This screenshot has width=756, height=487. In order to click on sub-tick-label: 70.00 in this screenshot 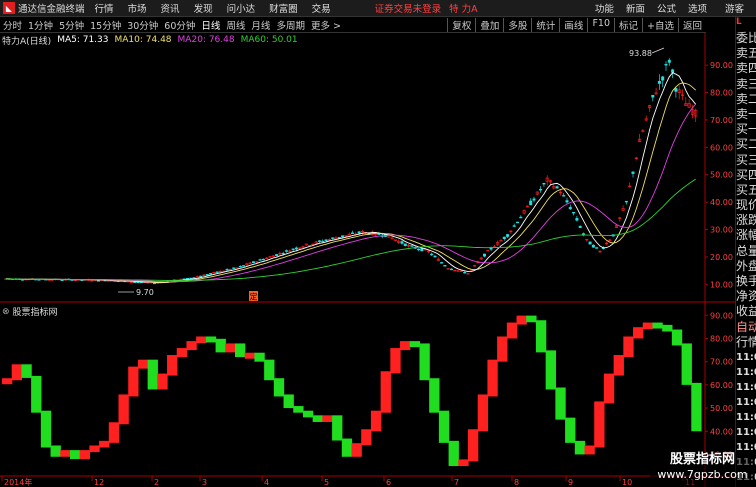, I will do `click(721, 362)`.